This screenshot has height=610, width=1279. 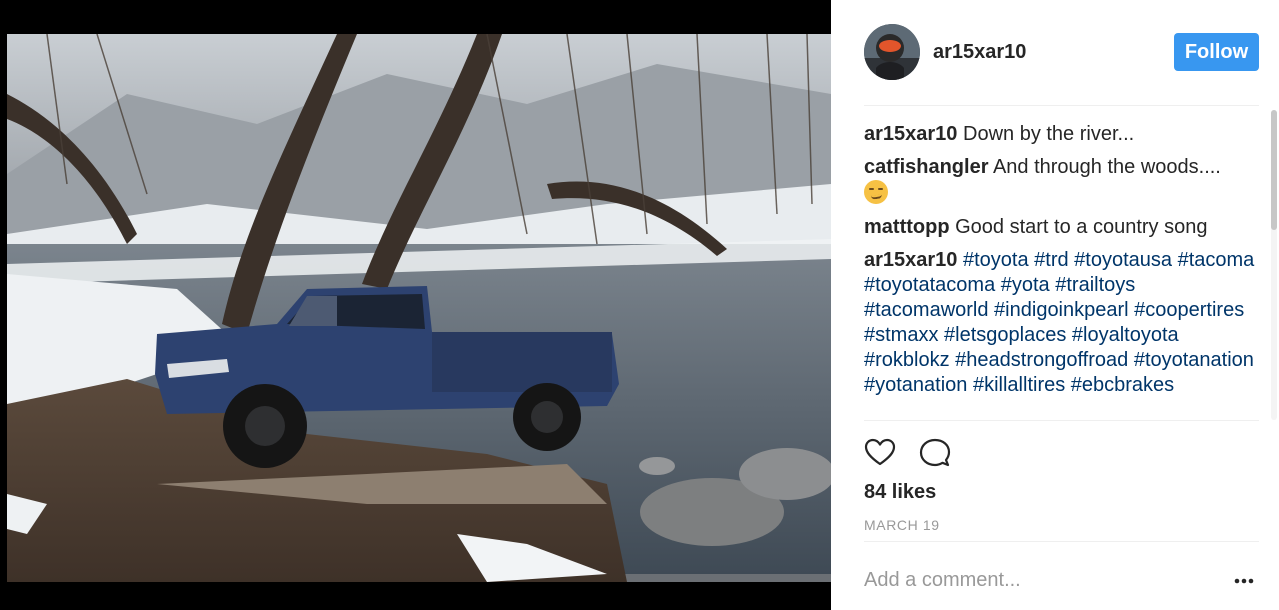 I want to click on avatar-image, so click(x=892, y=52).